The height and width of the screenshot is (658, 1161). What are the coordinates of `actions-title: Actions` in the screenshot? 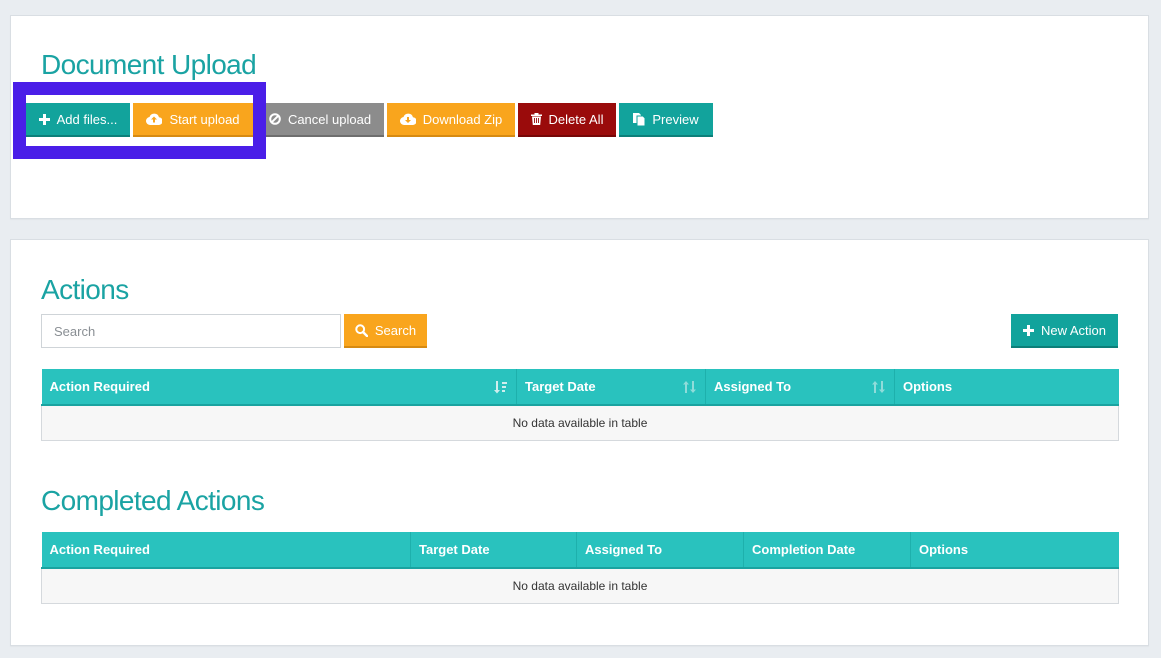 It's located at (85, 289).